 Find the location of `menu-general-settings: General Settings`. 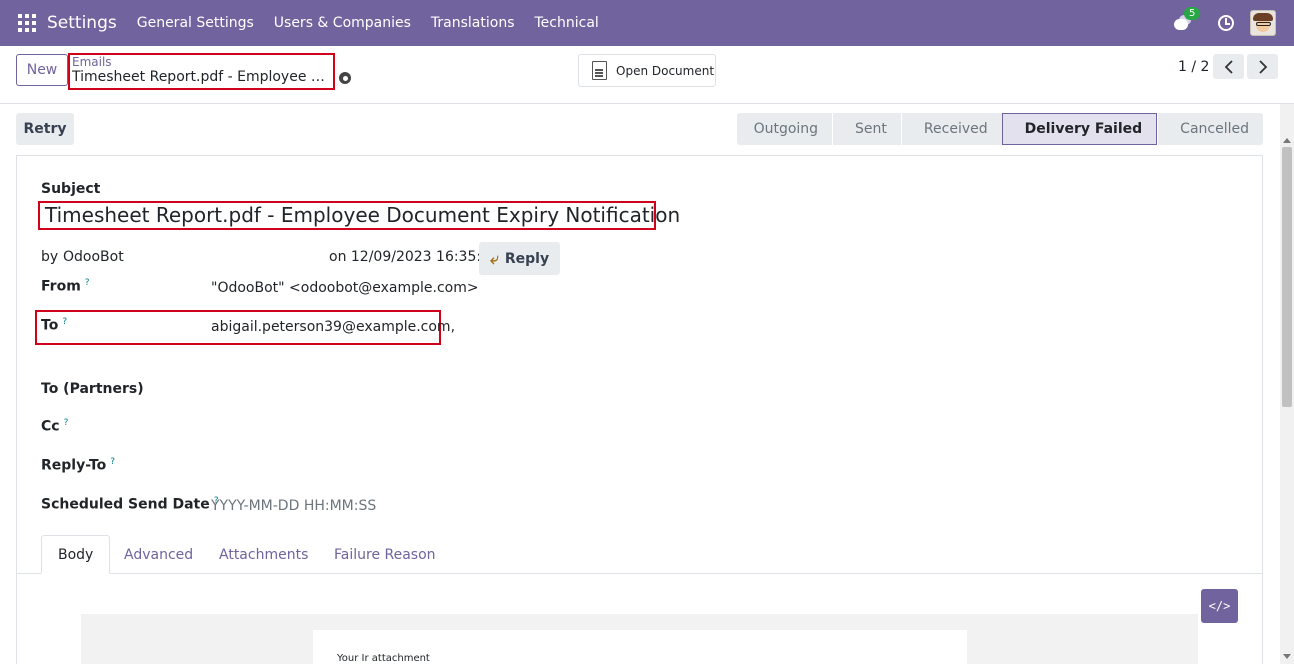

menu-general-settings: General Settings is located at coordinates (195, 23).